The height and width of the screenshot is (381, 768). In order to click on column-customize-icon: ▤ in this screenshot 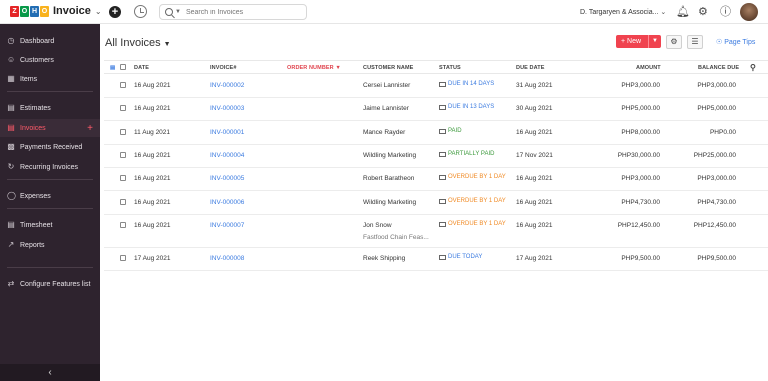, I will do `click(112, 68)`.